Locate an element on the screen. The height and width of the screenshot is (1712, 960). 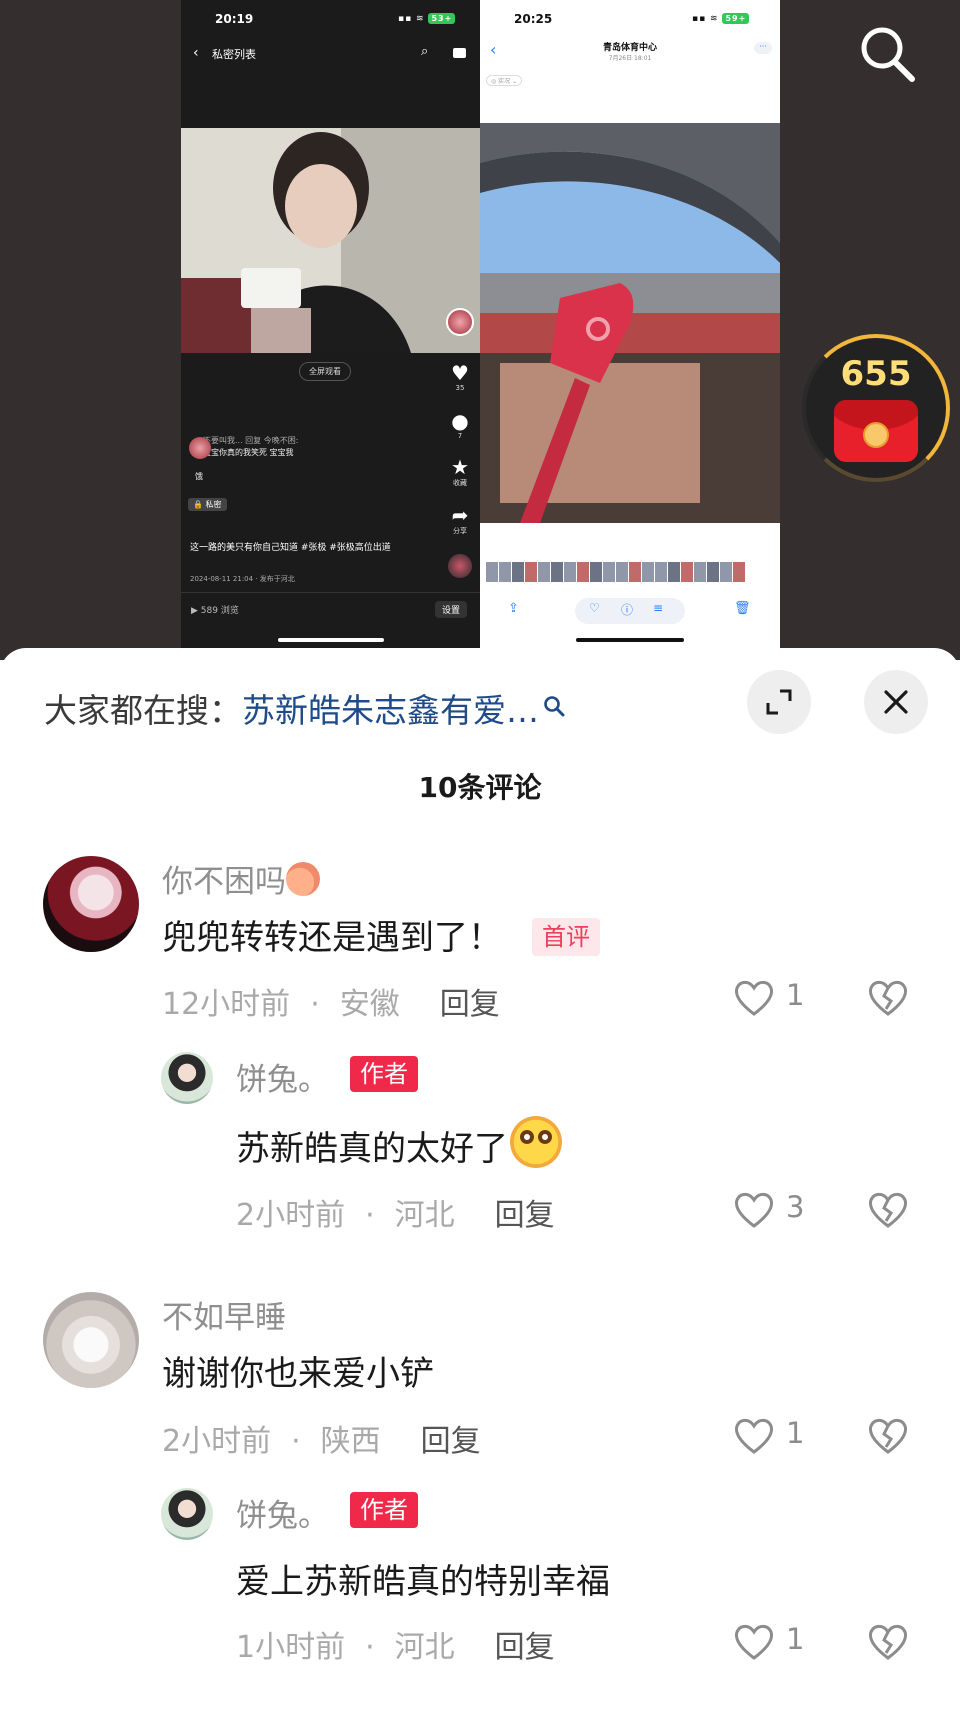
reward-widget: 655 is located at coordinates (876, 408).